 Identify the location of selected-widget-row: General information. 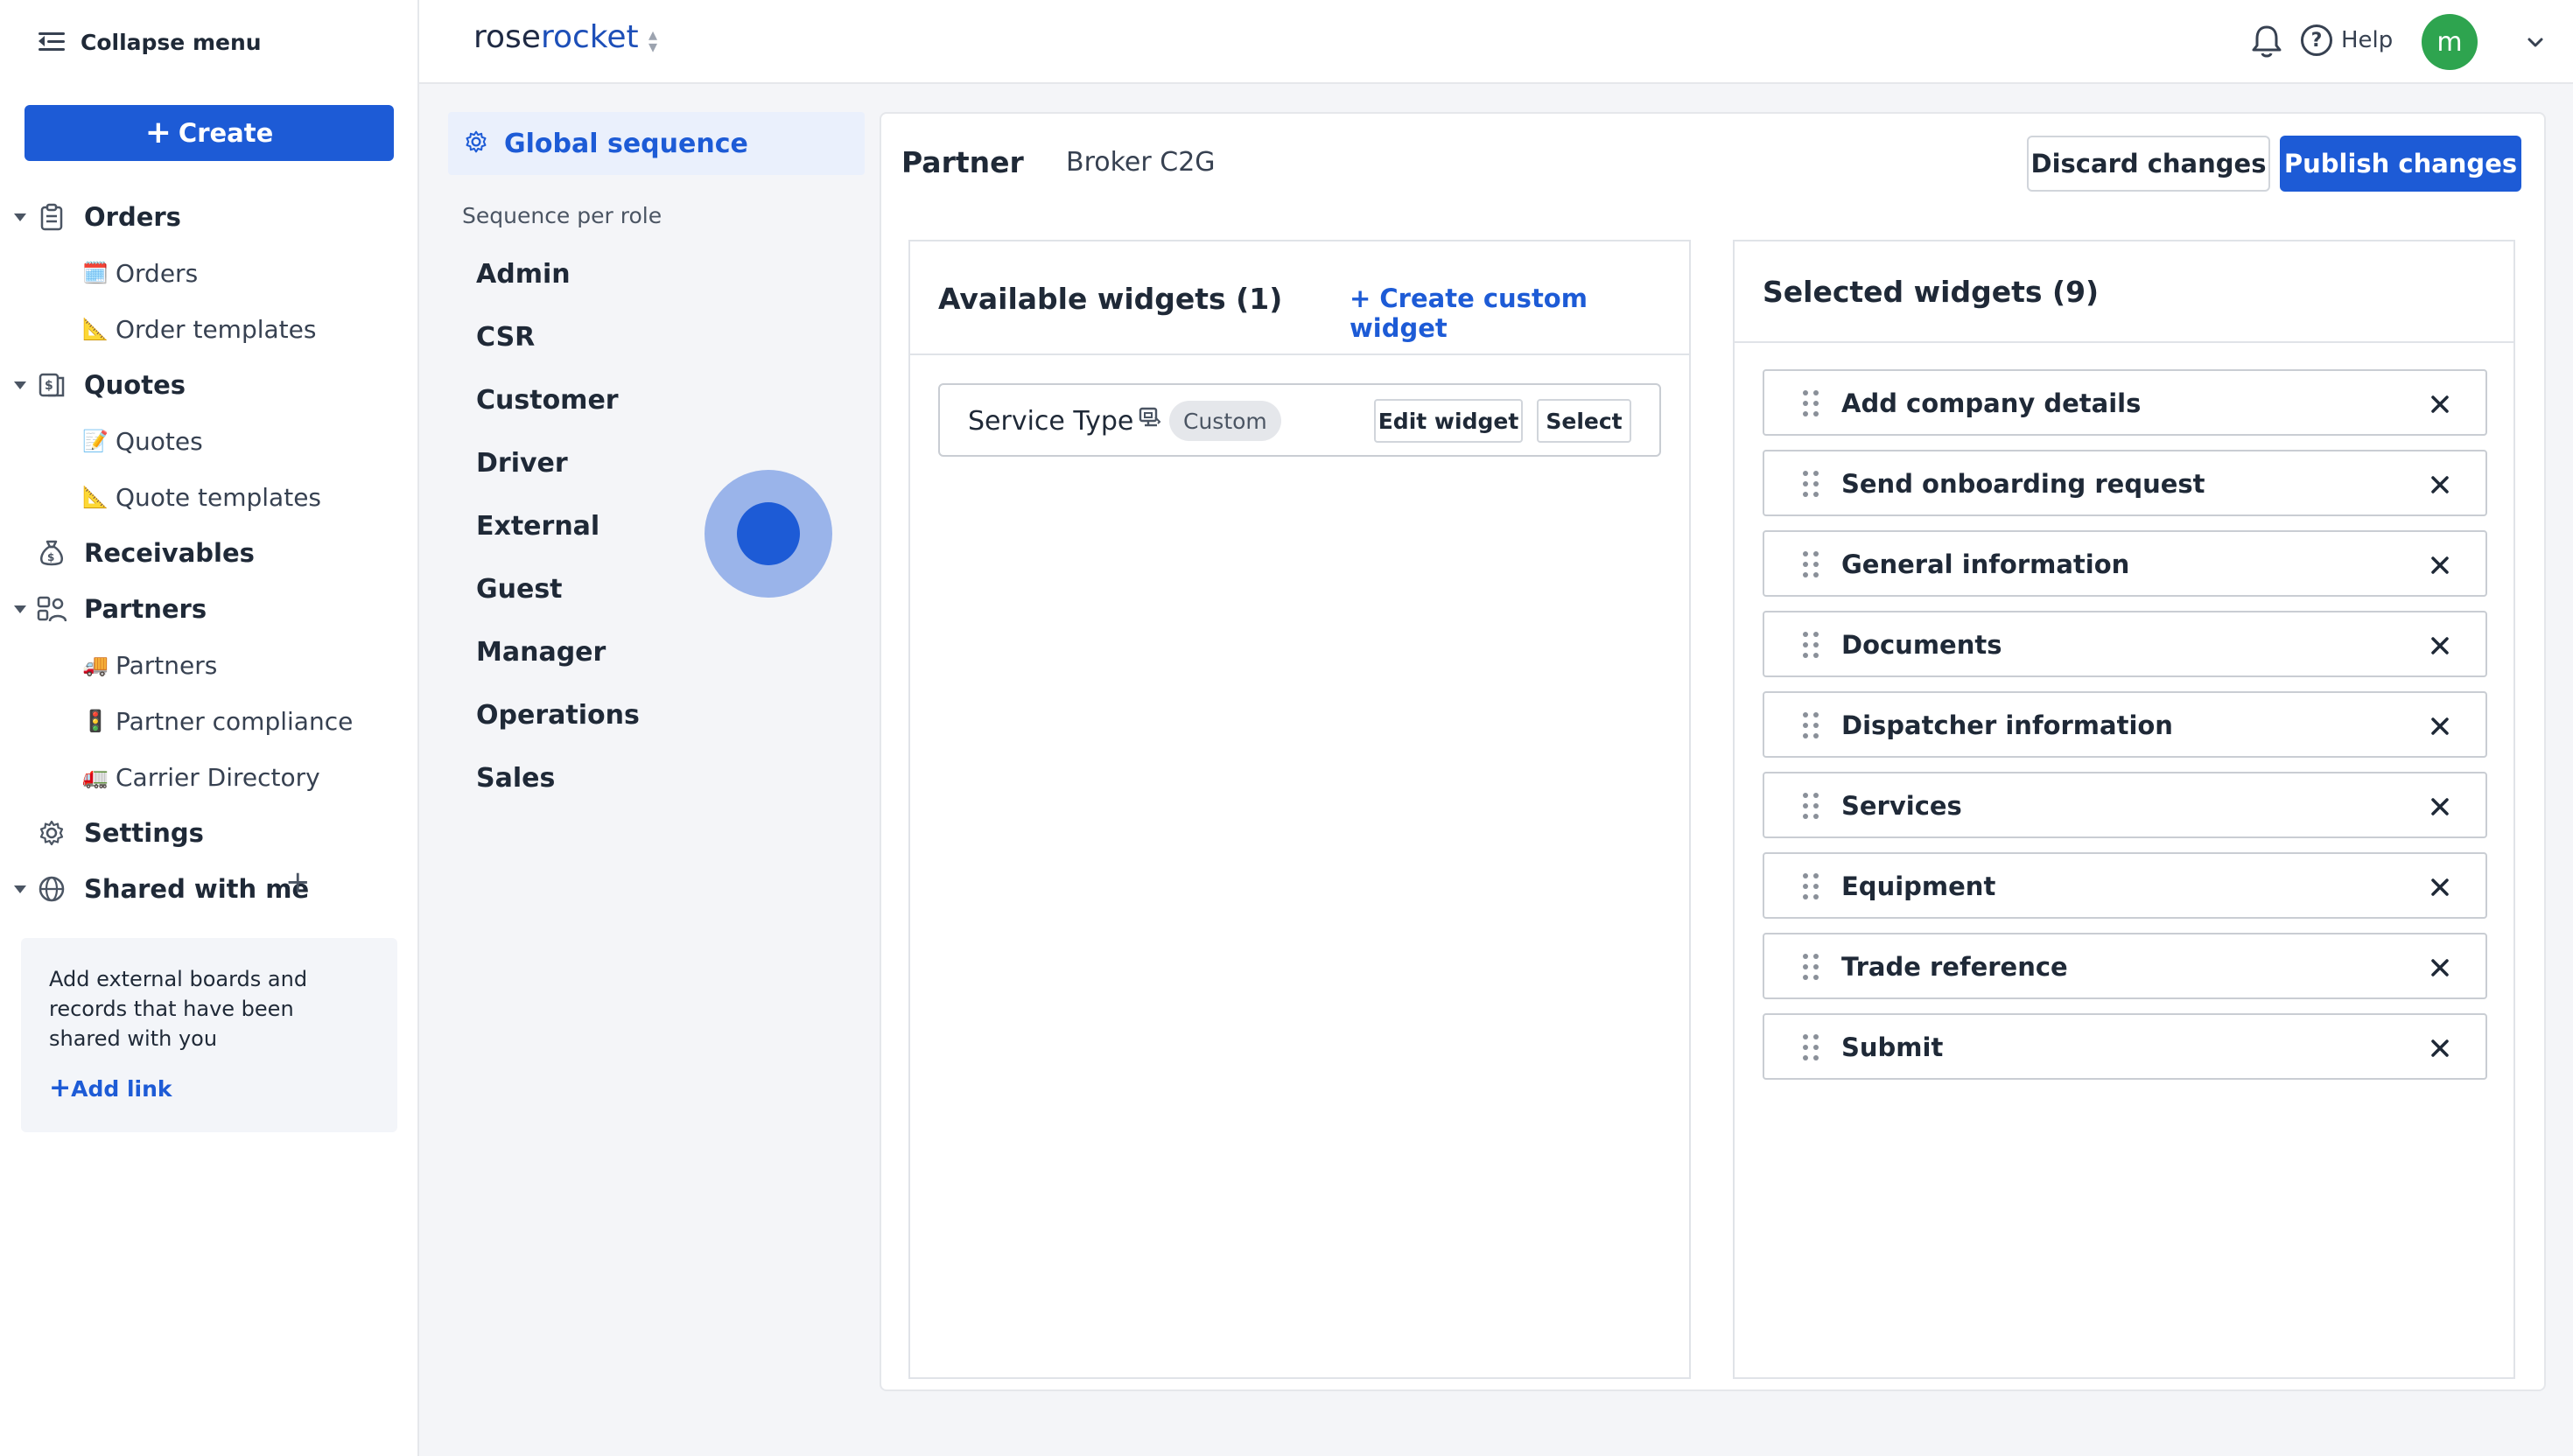
(2125, 563).